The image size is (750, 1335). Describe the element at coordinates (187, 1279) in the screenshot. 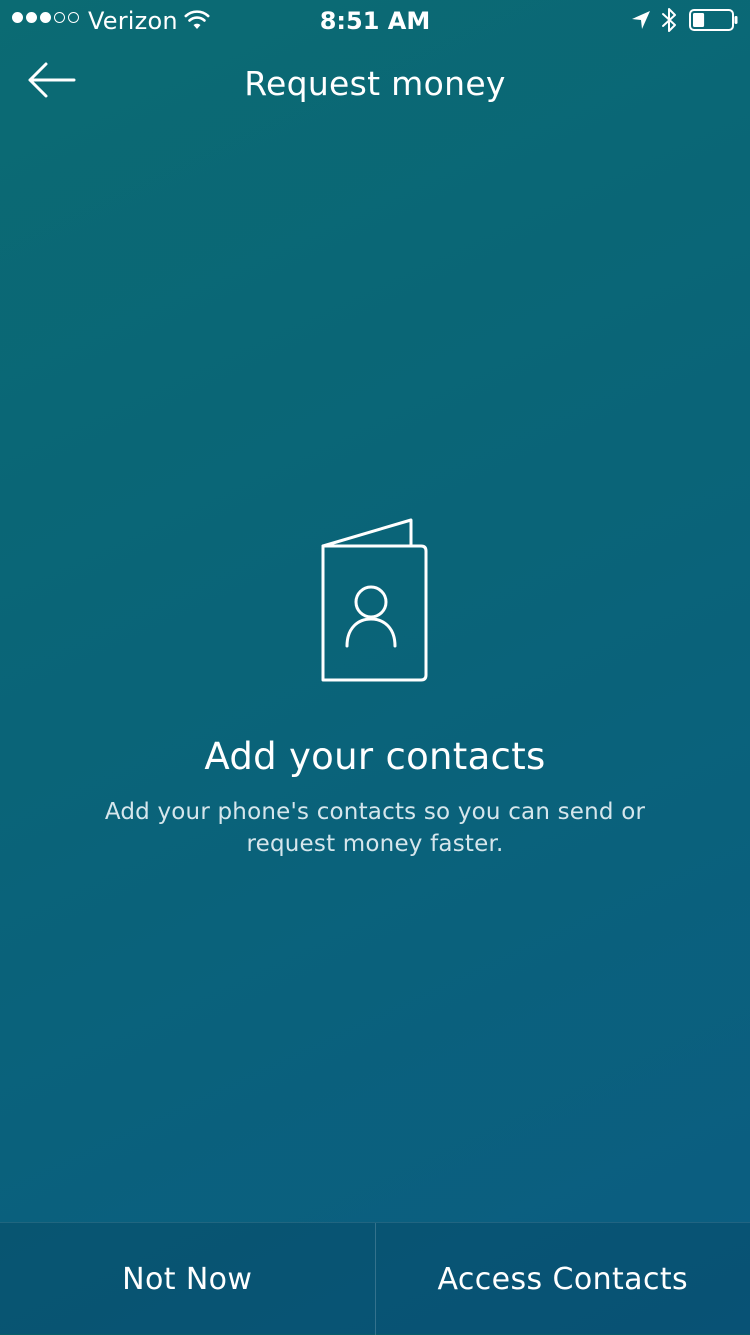

I see `not-now-button: Not Now` at that location.